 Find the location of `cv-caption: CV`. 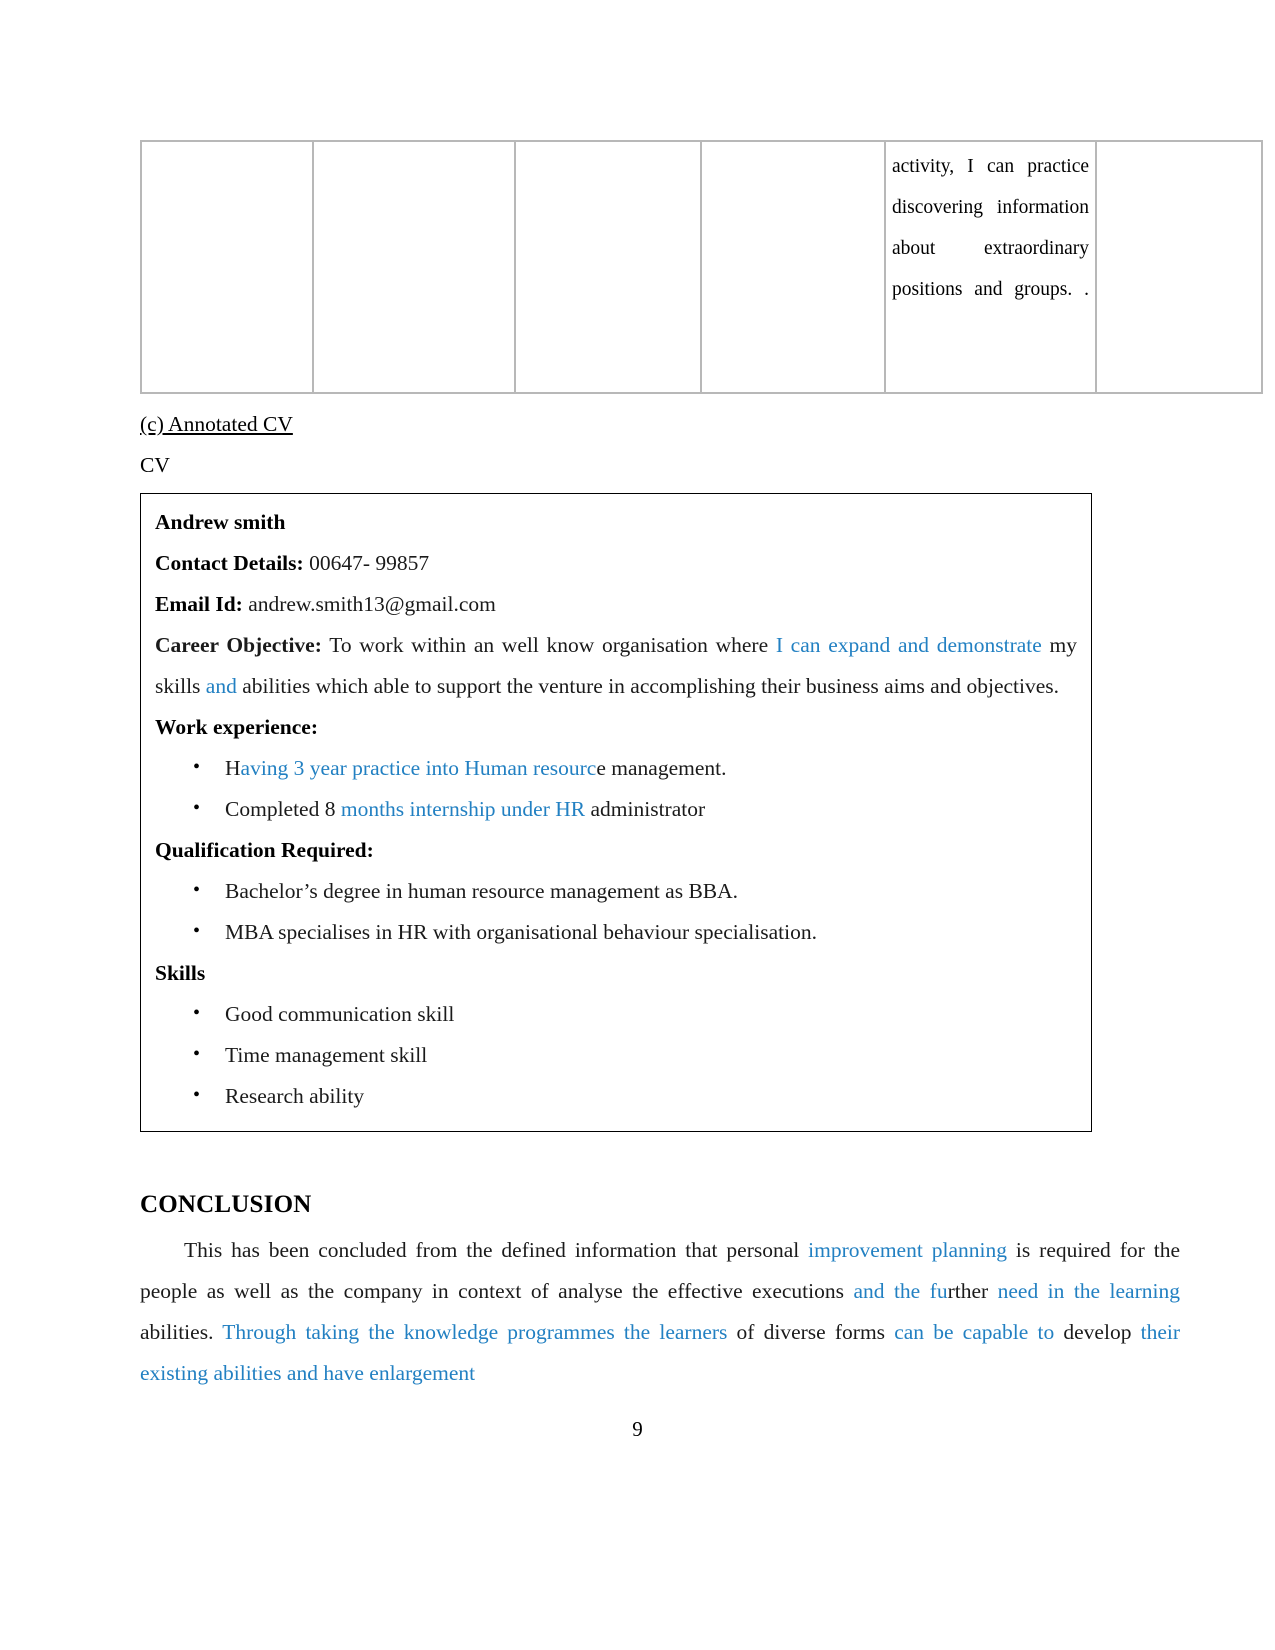

cv-caption: CV is located at coordinates (155, 465).